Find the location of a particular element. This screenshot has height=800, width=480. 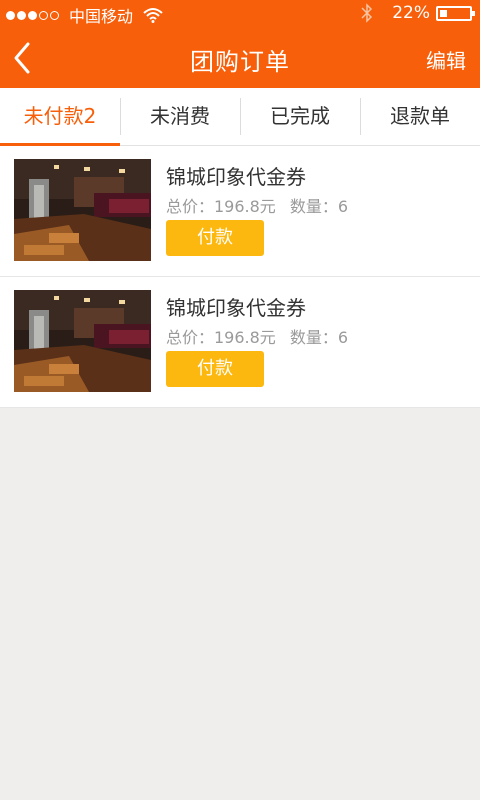

page-title: 团购订单 is located at coordinates (240, 62).